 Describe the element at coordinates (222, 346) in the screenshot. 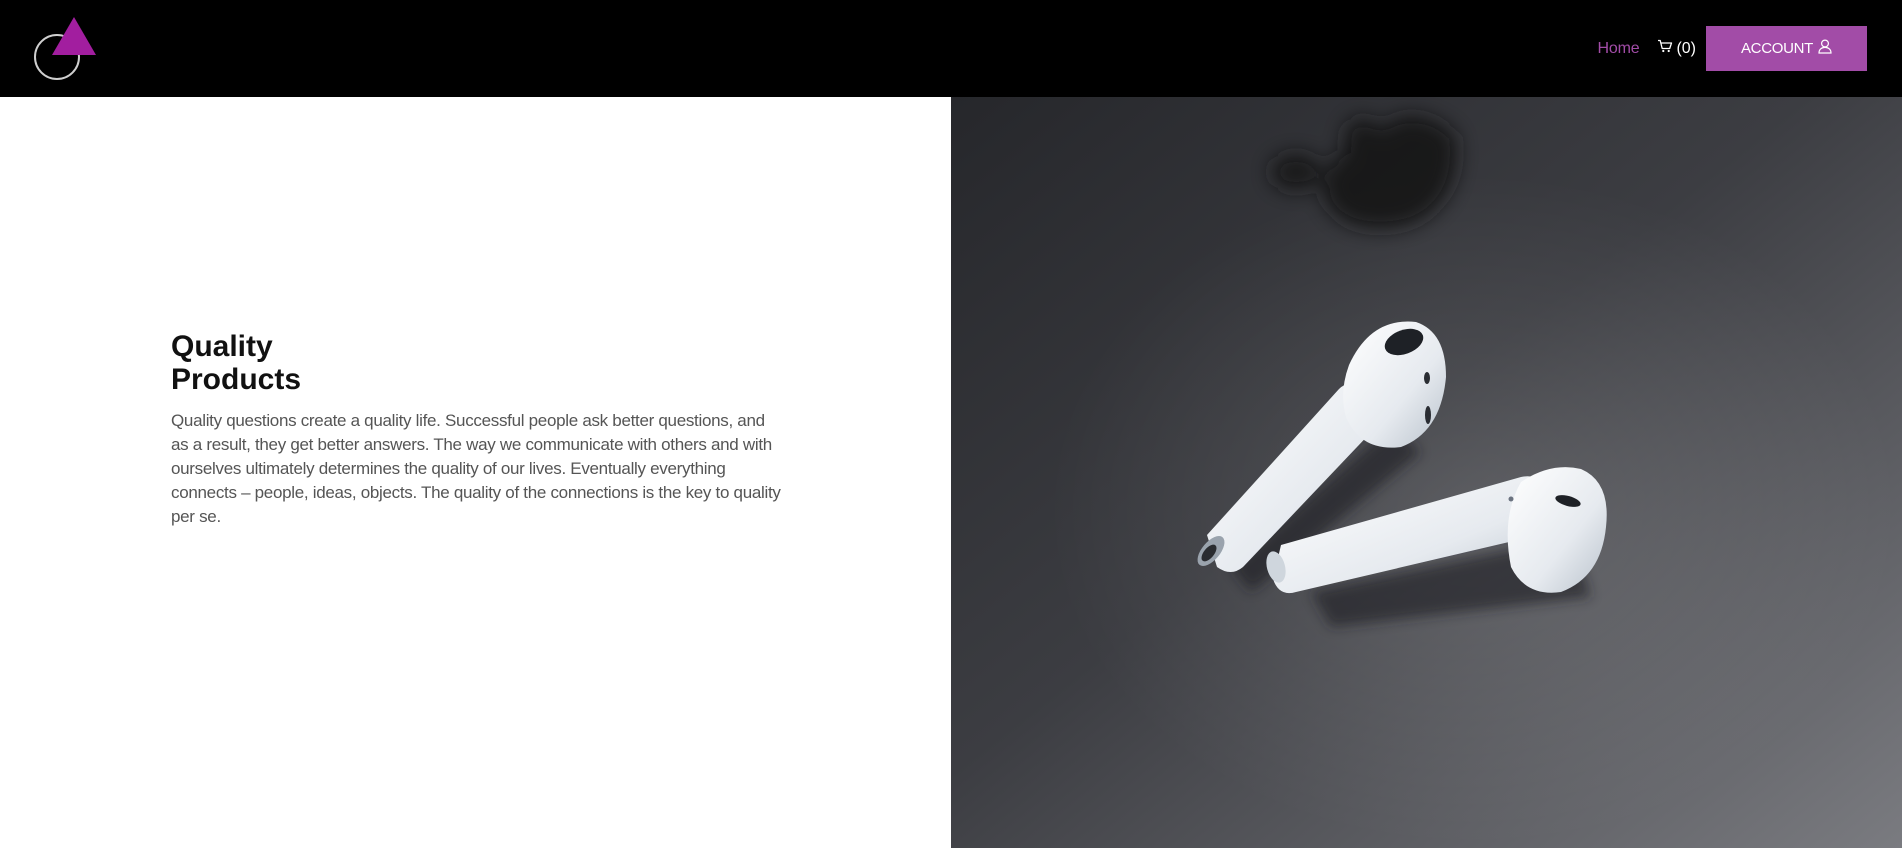

I see `hero-title-line-1: Quality` at that location.